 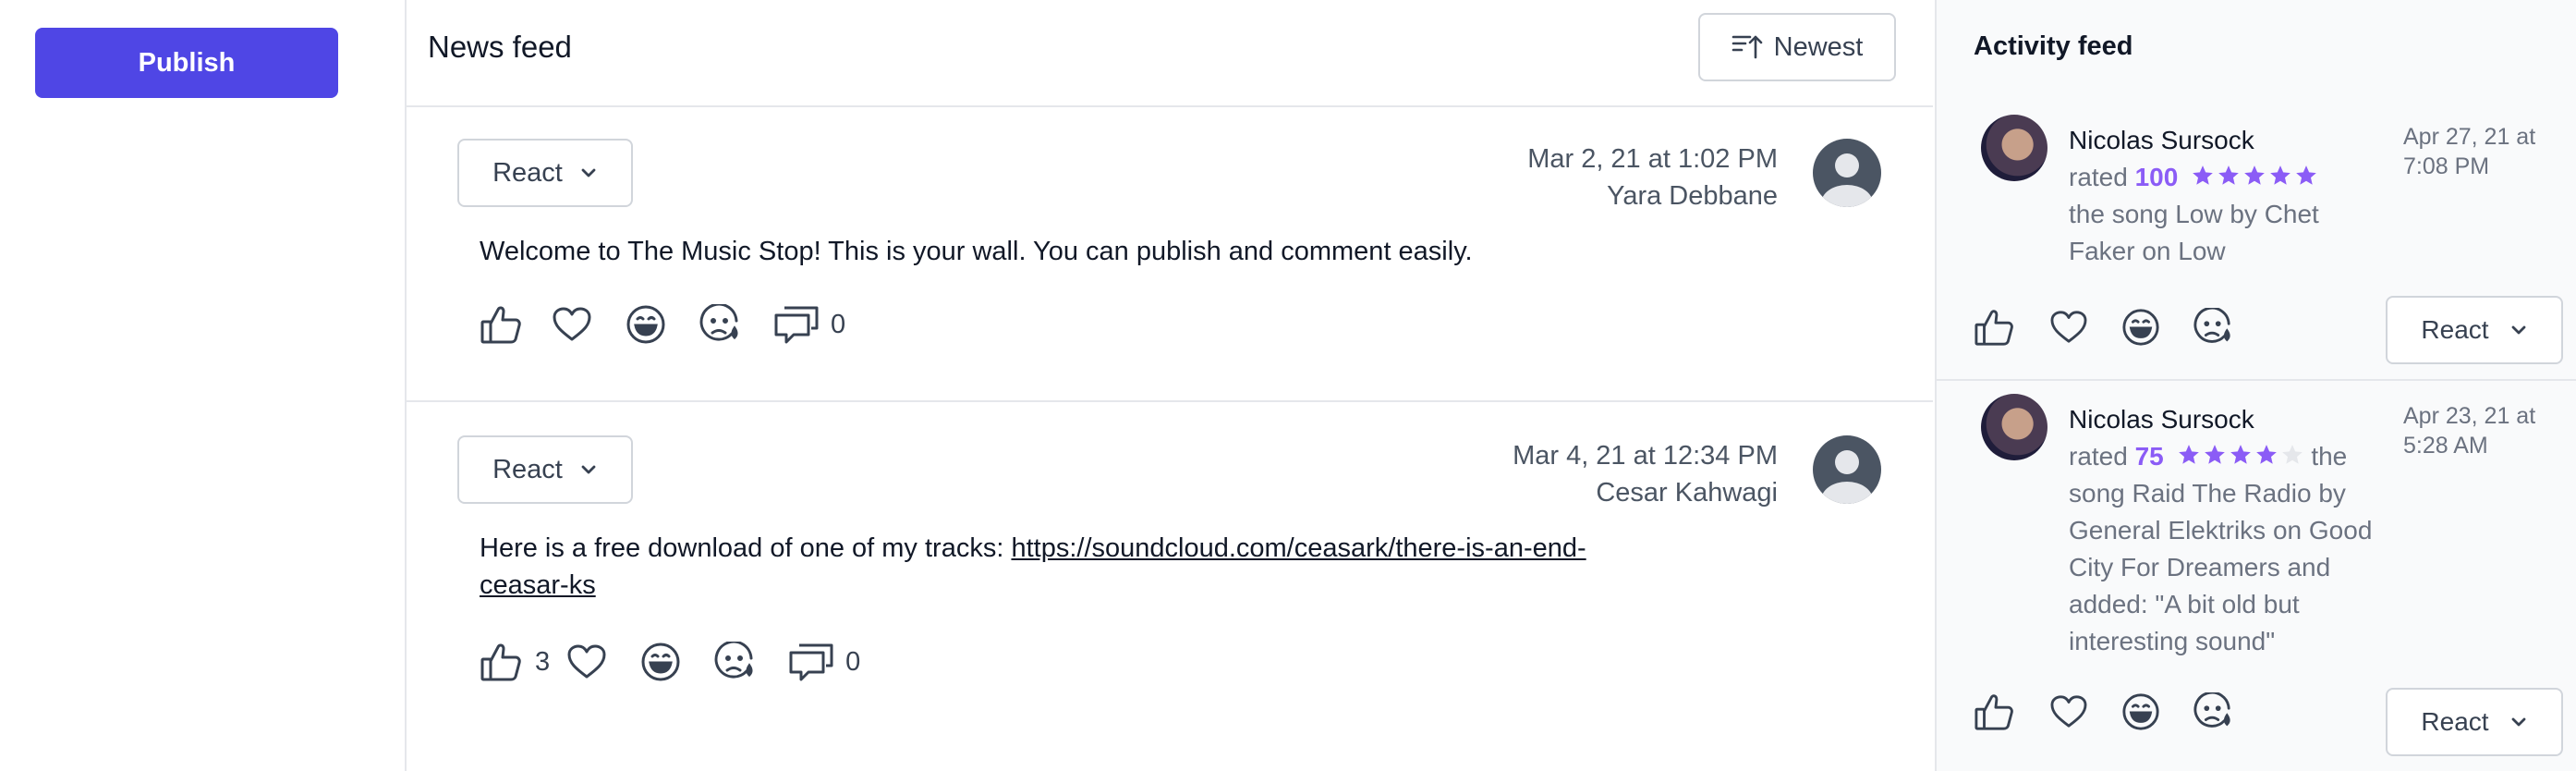 What do you see at coordinates (1652, 195) in the screenshot?
I see `post-author: Yara Debbane` at bounding box center [1652, 195].